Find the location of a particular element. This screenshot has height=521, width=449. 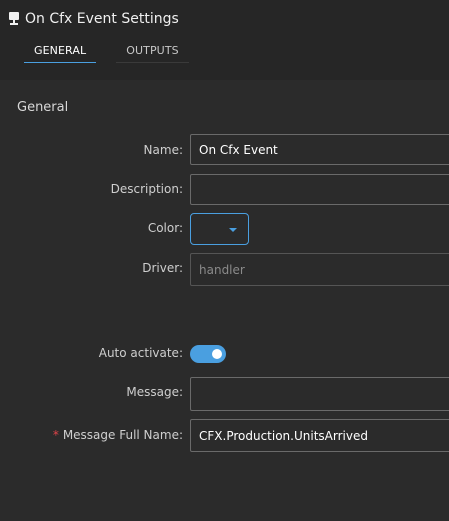

tab-bar: GENERAL OUTPUTS is located at coordinates (116, 51).